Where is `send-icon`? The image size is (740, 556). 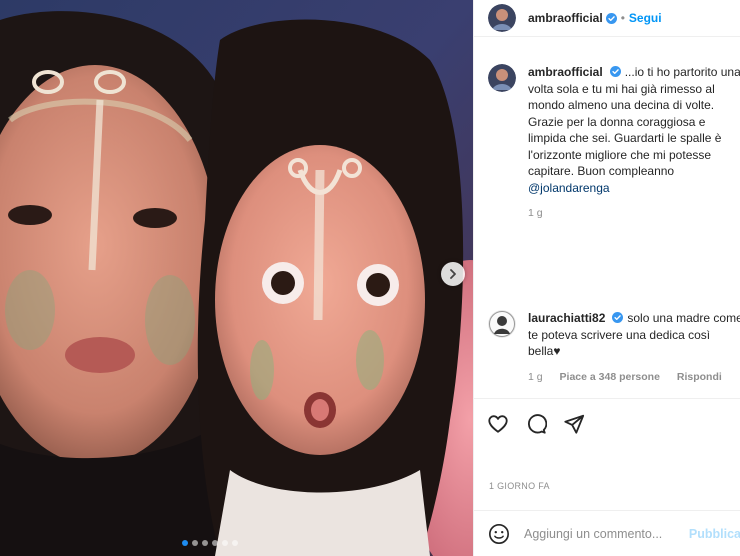
send-icon is located at coordinates (574, 424).